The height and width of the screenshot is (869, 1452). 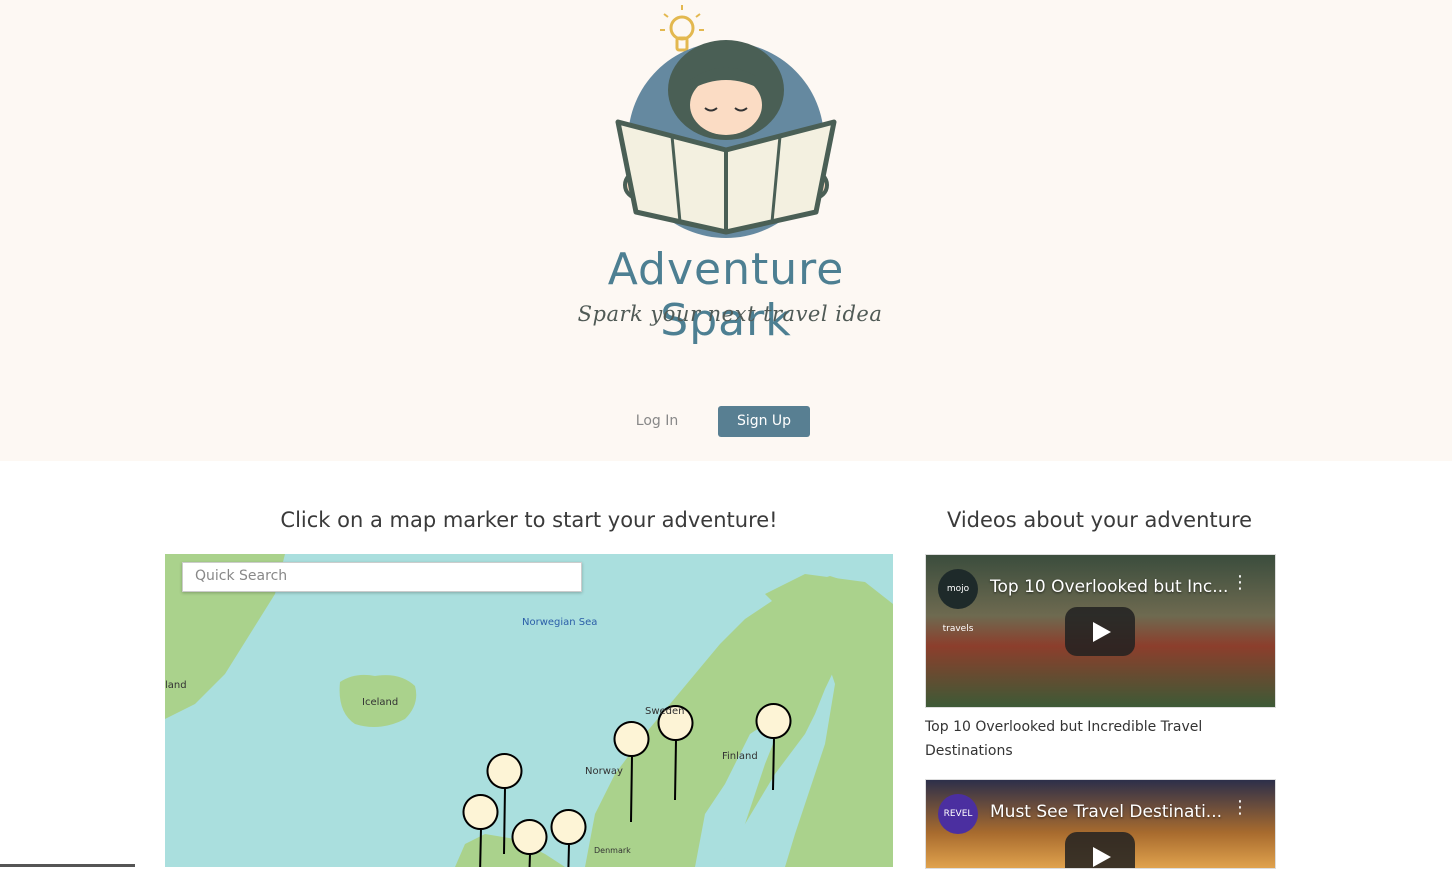 What do you see at coordinates (612, 850) in the screenshot?
I see `map-label-denmark: Denmark` at bounding box center [612, 850].